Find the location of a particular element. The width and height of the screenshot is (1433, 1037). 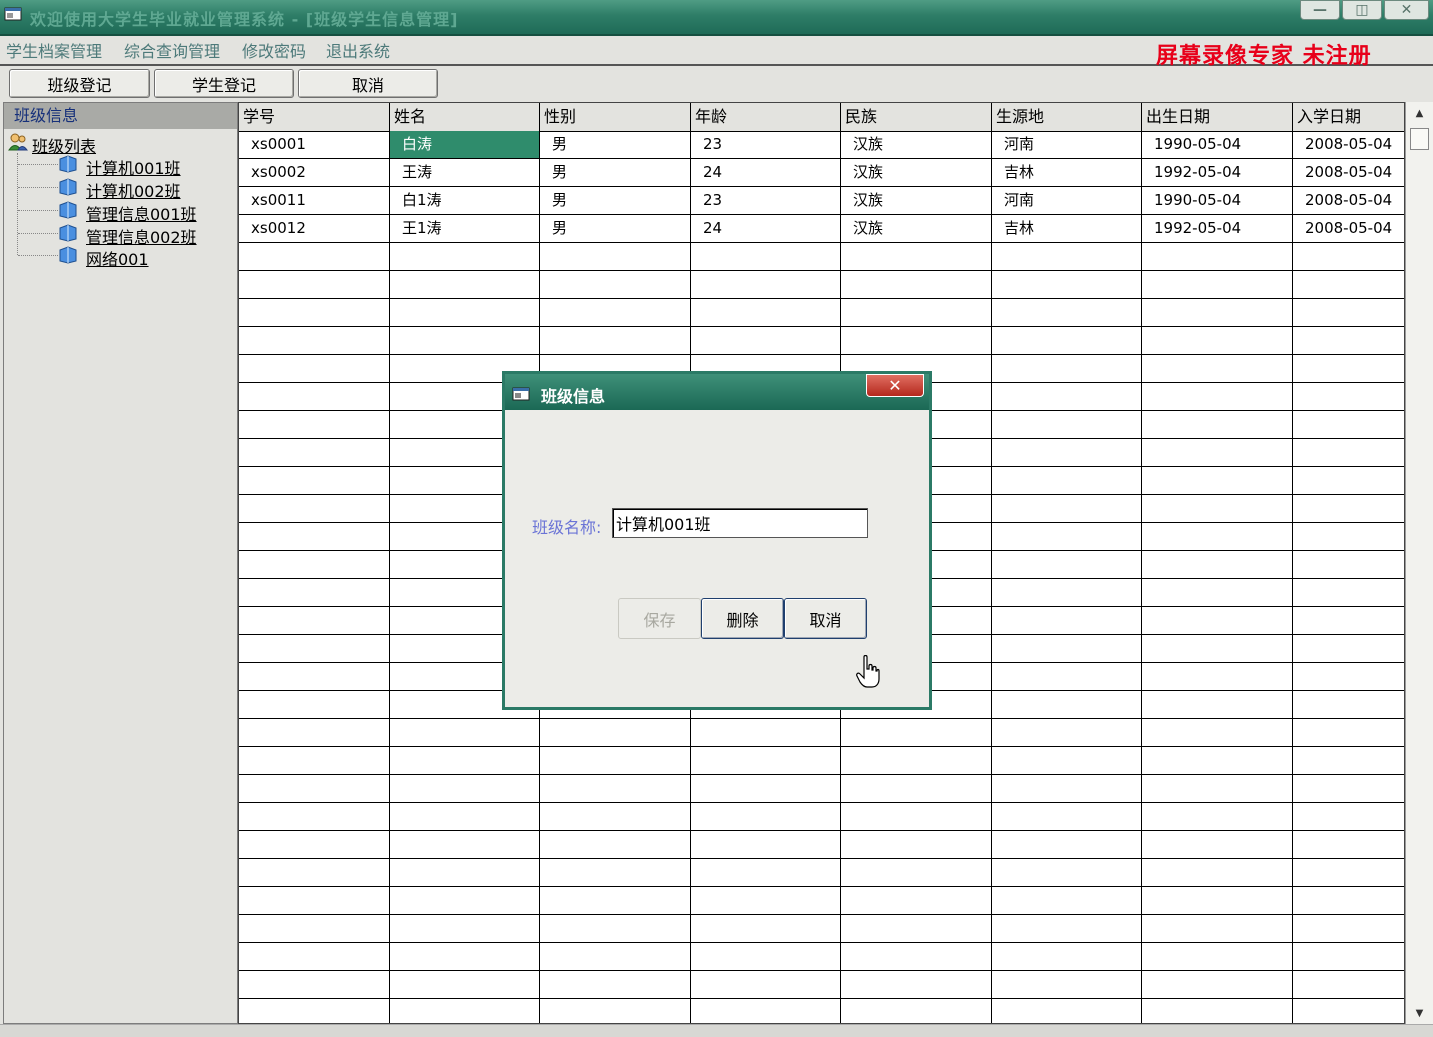

tree-item-class: 计算机001班 is located at coordinates (133, 167).